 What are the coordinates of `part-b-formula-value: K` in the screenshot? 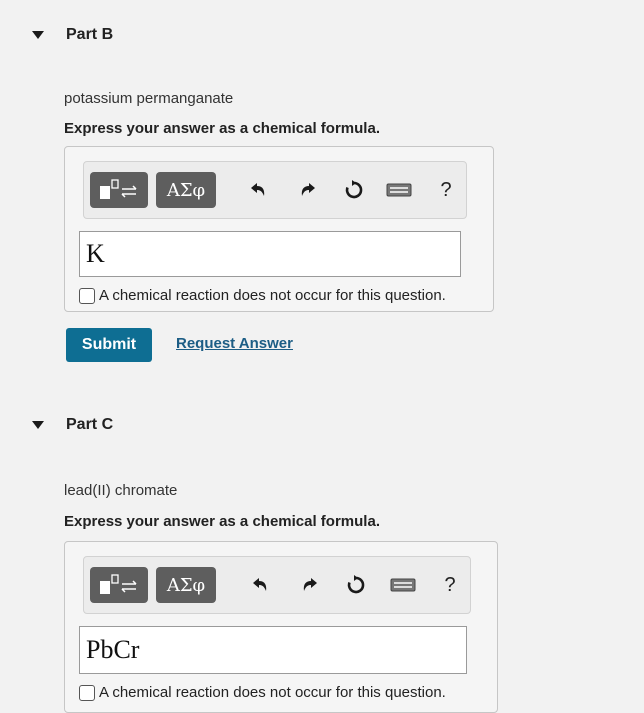 It's located at (95, 253).